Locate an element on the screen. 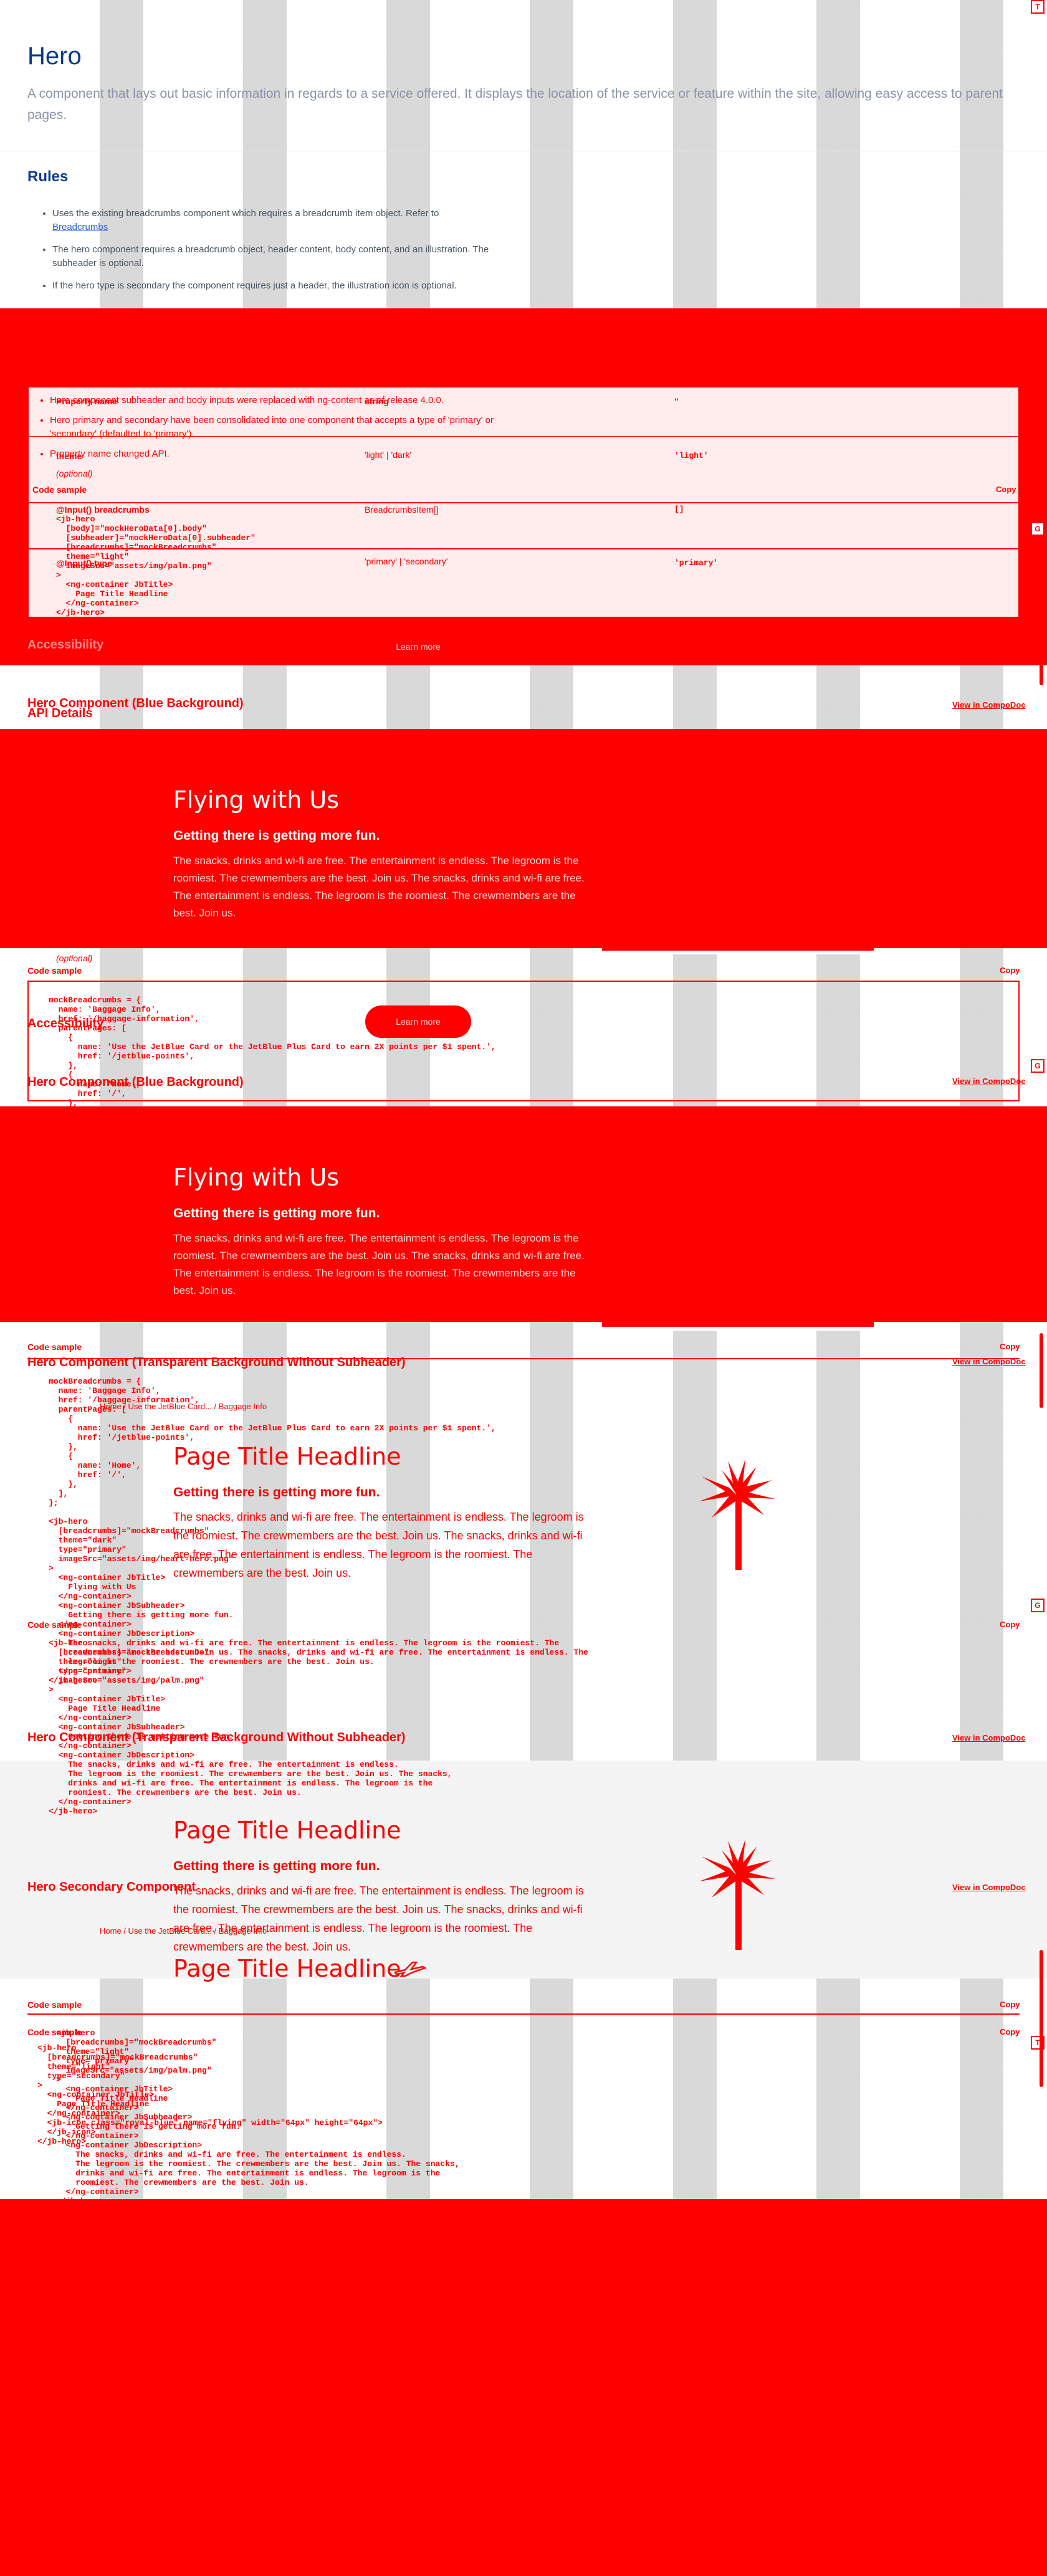  api-row-type: 'primary' | 'secondary' is located at coordinates (406, 561).